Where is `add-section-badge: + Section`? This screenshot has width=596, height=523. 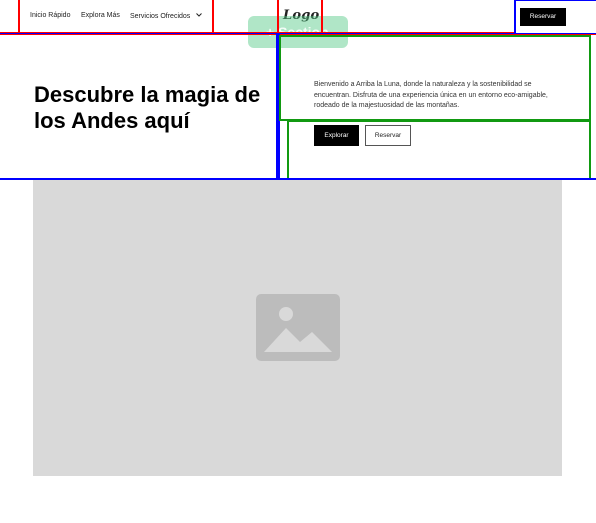 add-section-badge: + Section is located at coordinates (298, 32).